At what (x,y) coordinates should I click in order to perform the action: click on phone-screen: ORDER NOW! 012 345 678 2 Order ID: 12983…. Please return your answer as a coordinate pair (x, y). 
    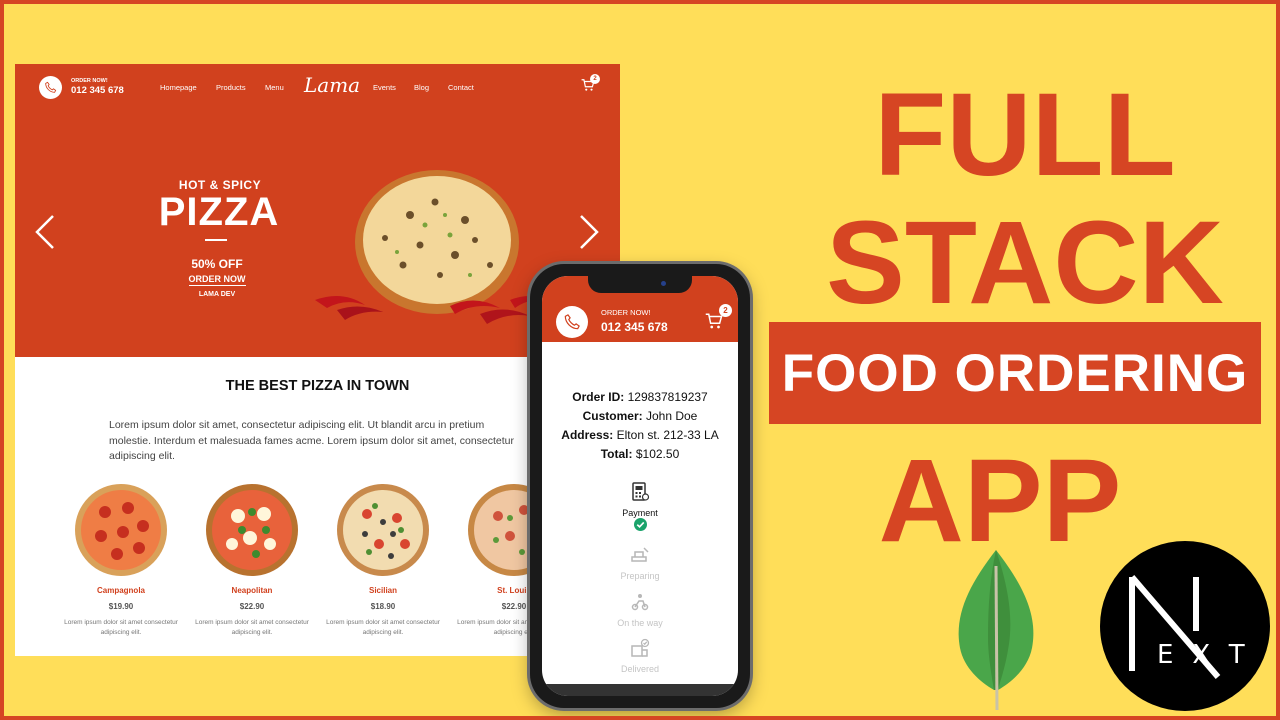
    Looking at the image, I should click on (640, 486).